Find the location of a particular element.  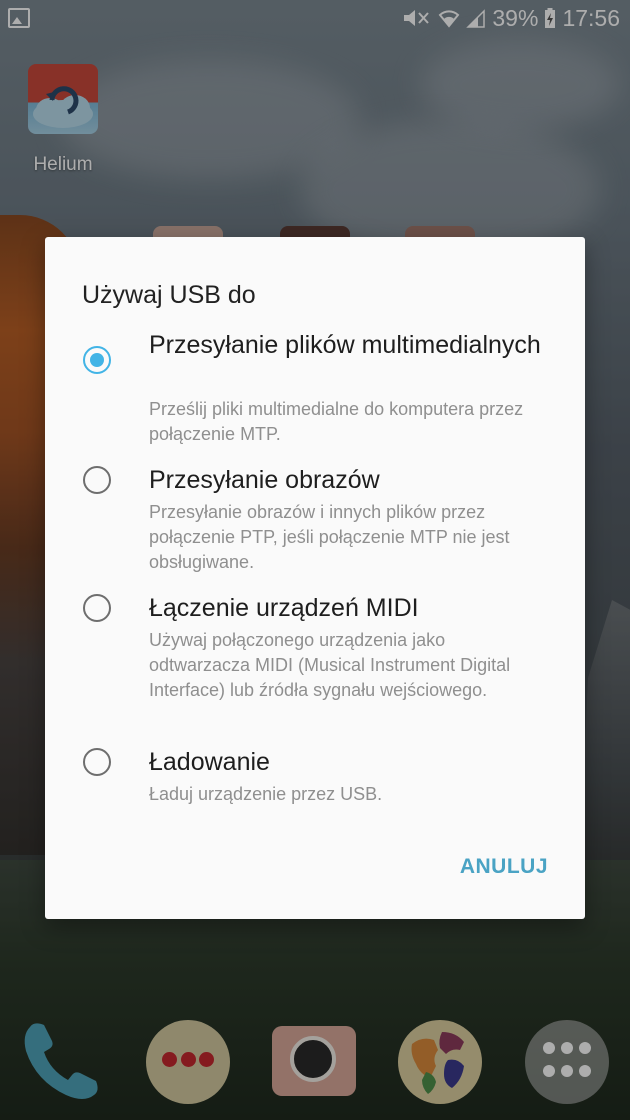

option-description: Ładuj urządzenie przez USB. is located at coordinates (266, 794).